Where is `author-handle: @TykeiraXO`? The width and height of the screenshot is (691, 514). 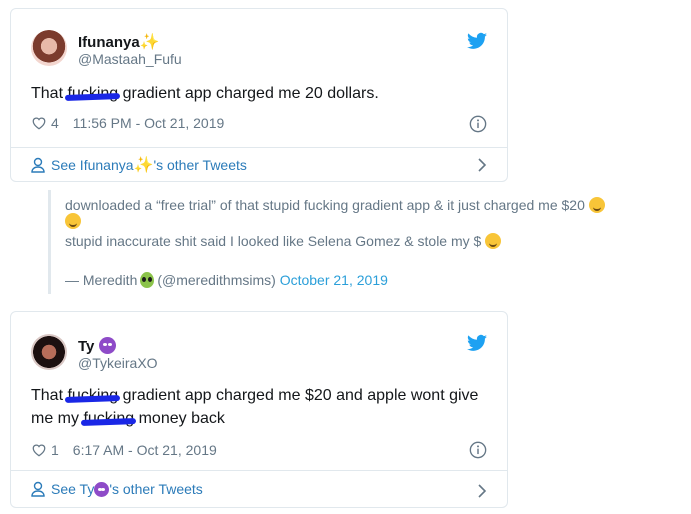
author-handle: @TykeiraXO is located at coordinates (118, 363).